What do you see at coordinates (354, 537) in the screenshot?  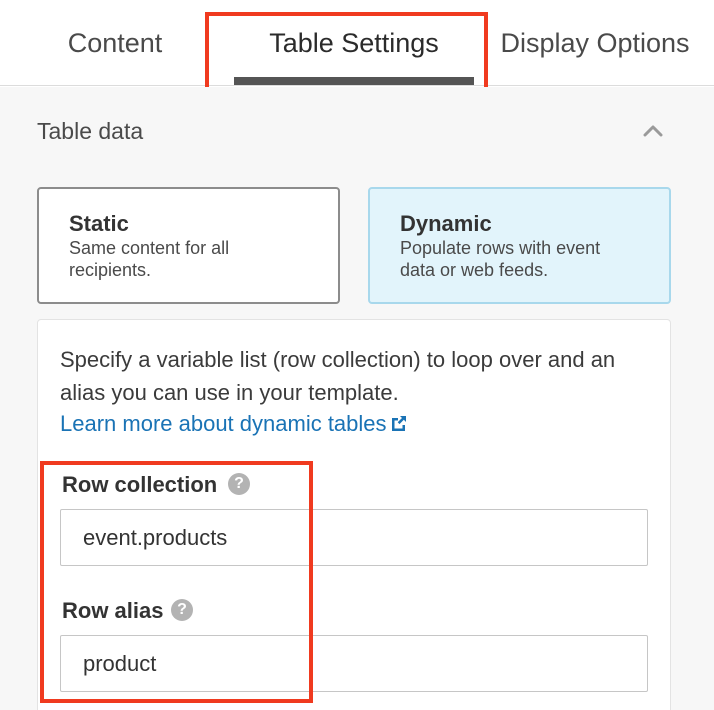 I see `row-collection-input` at bounding box center [354, 537].